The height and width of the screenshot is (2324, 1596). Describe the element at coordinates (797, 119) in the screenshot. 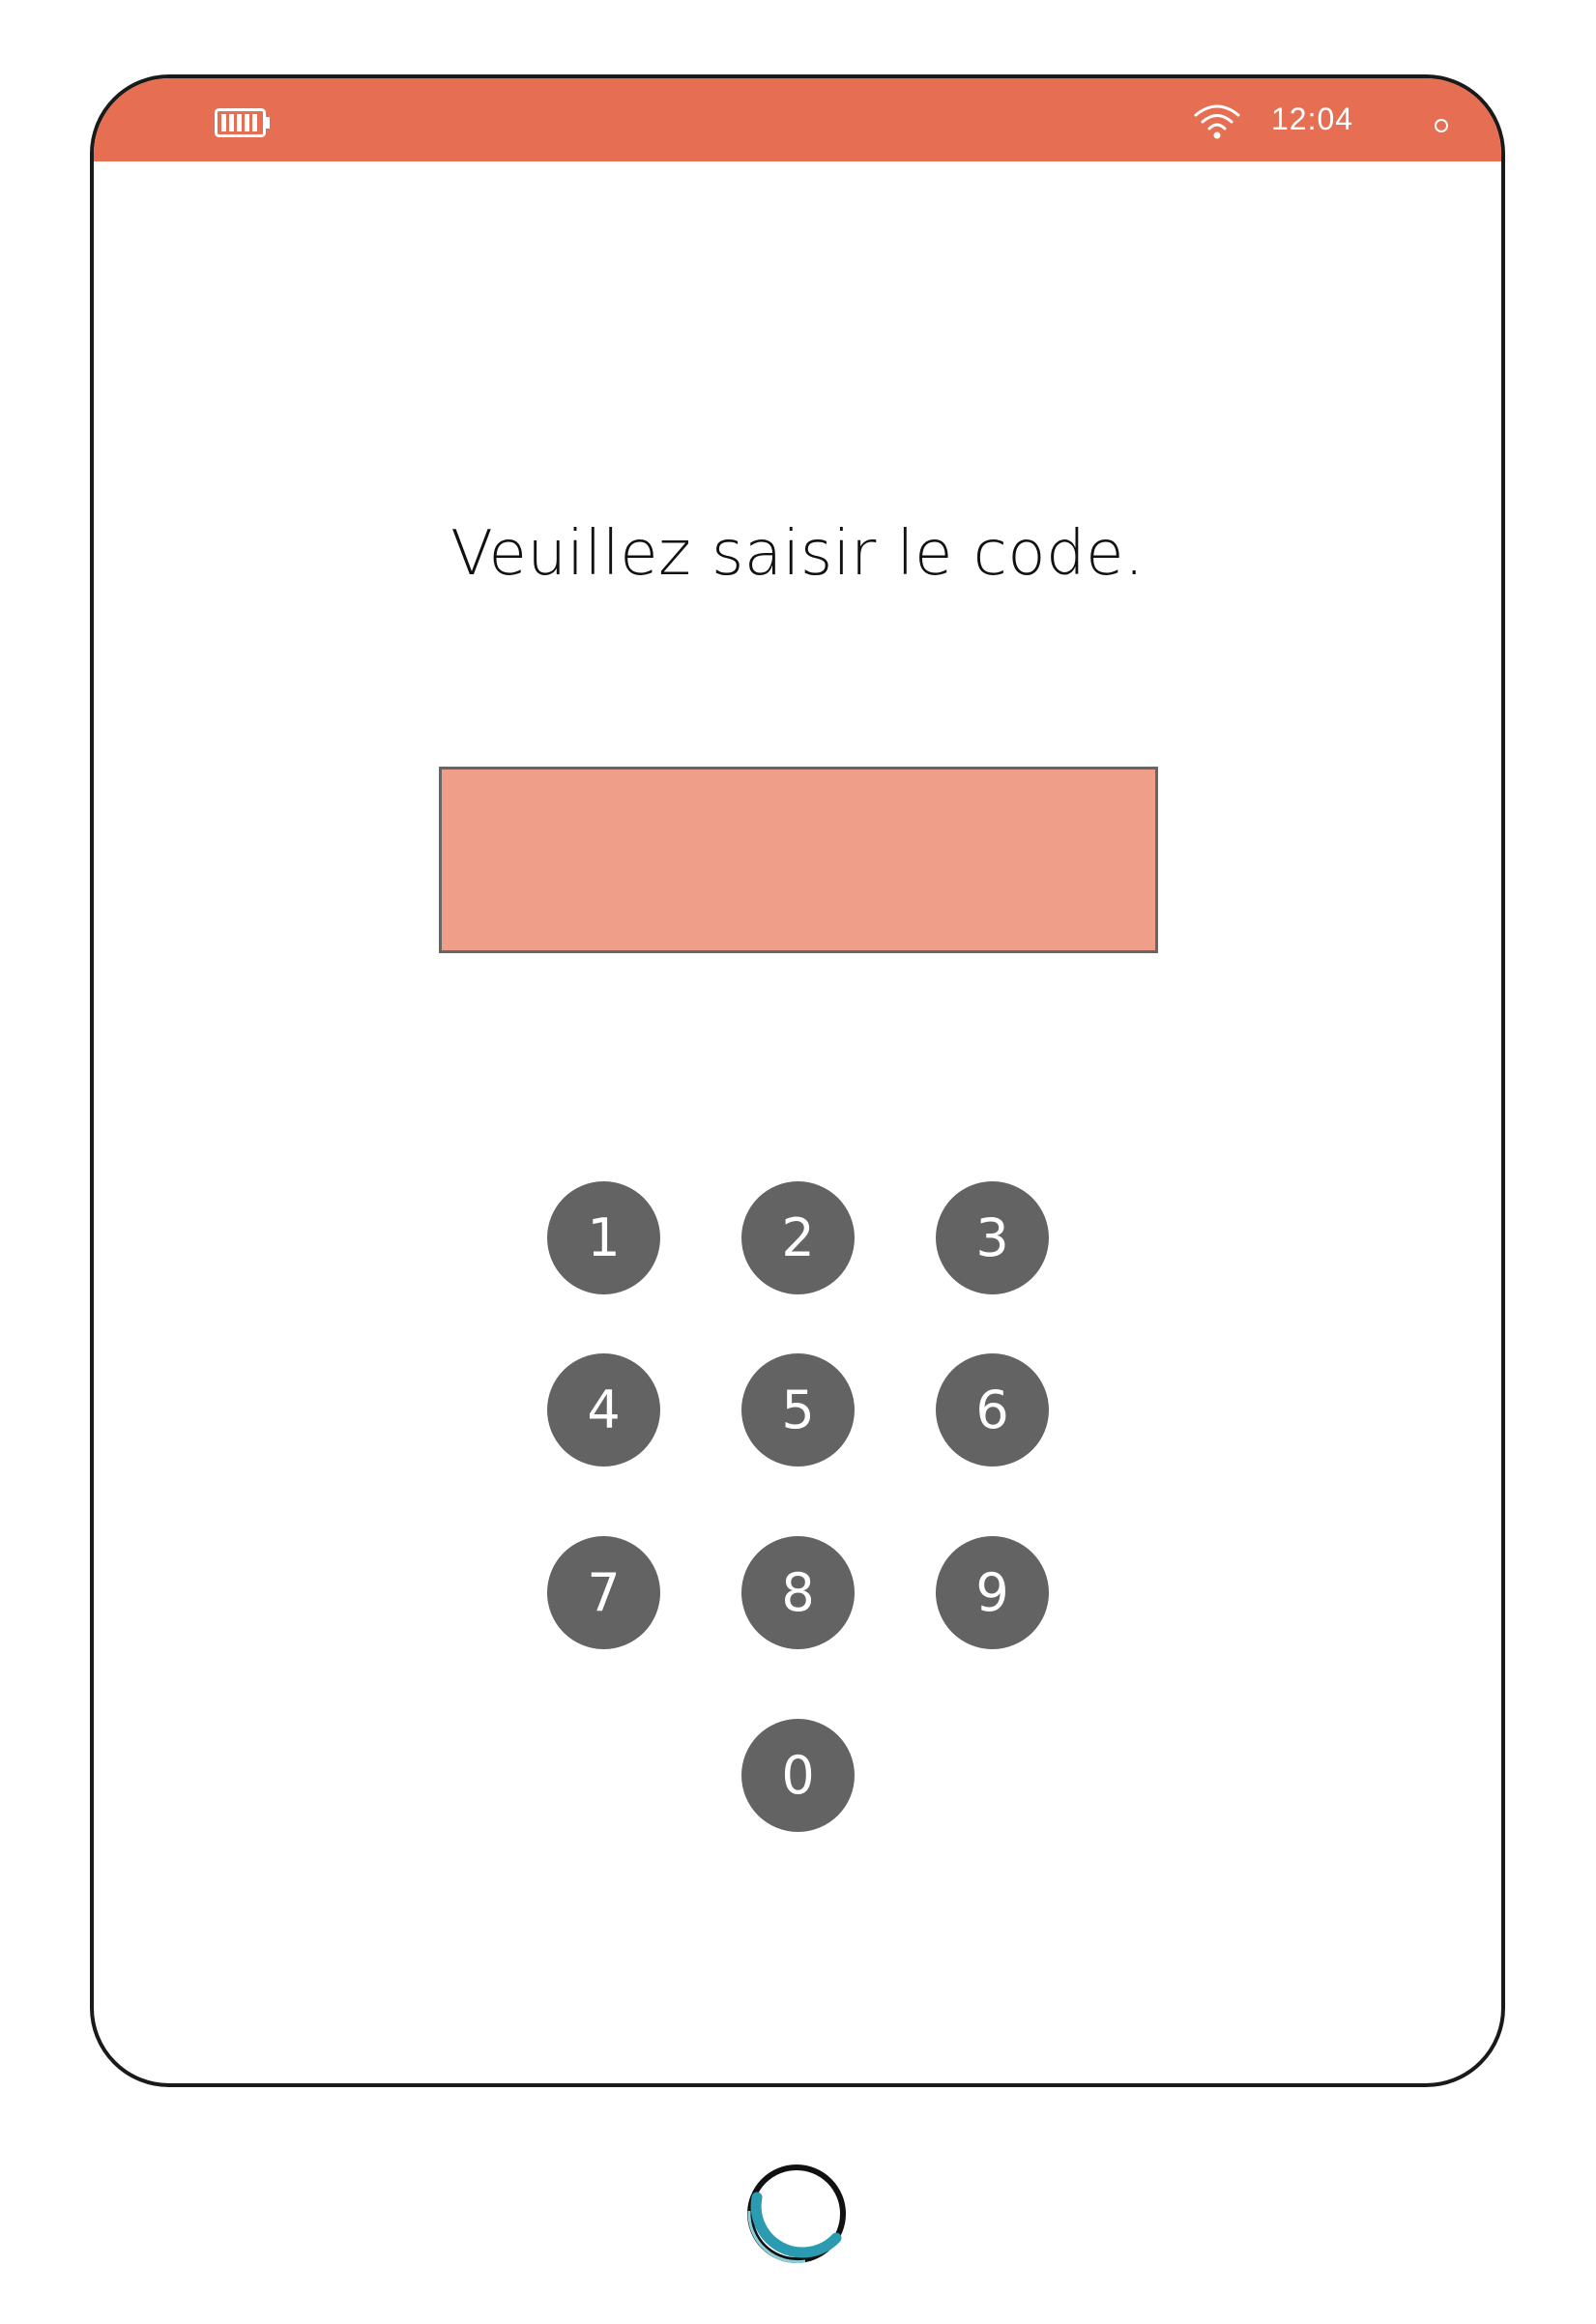

I see `status-bar: 12:04` at that location.